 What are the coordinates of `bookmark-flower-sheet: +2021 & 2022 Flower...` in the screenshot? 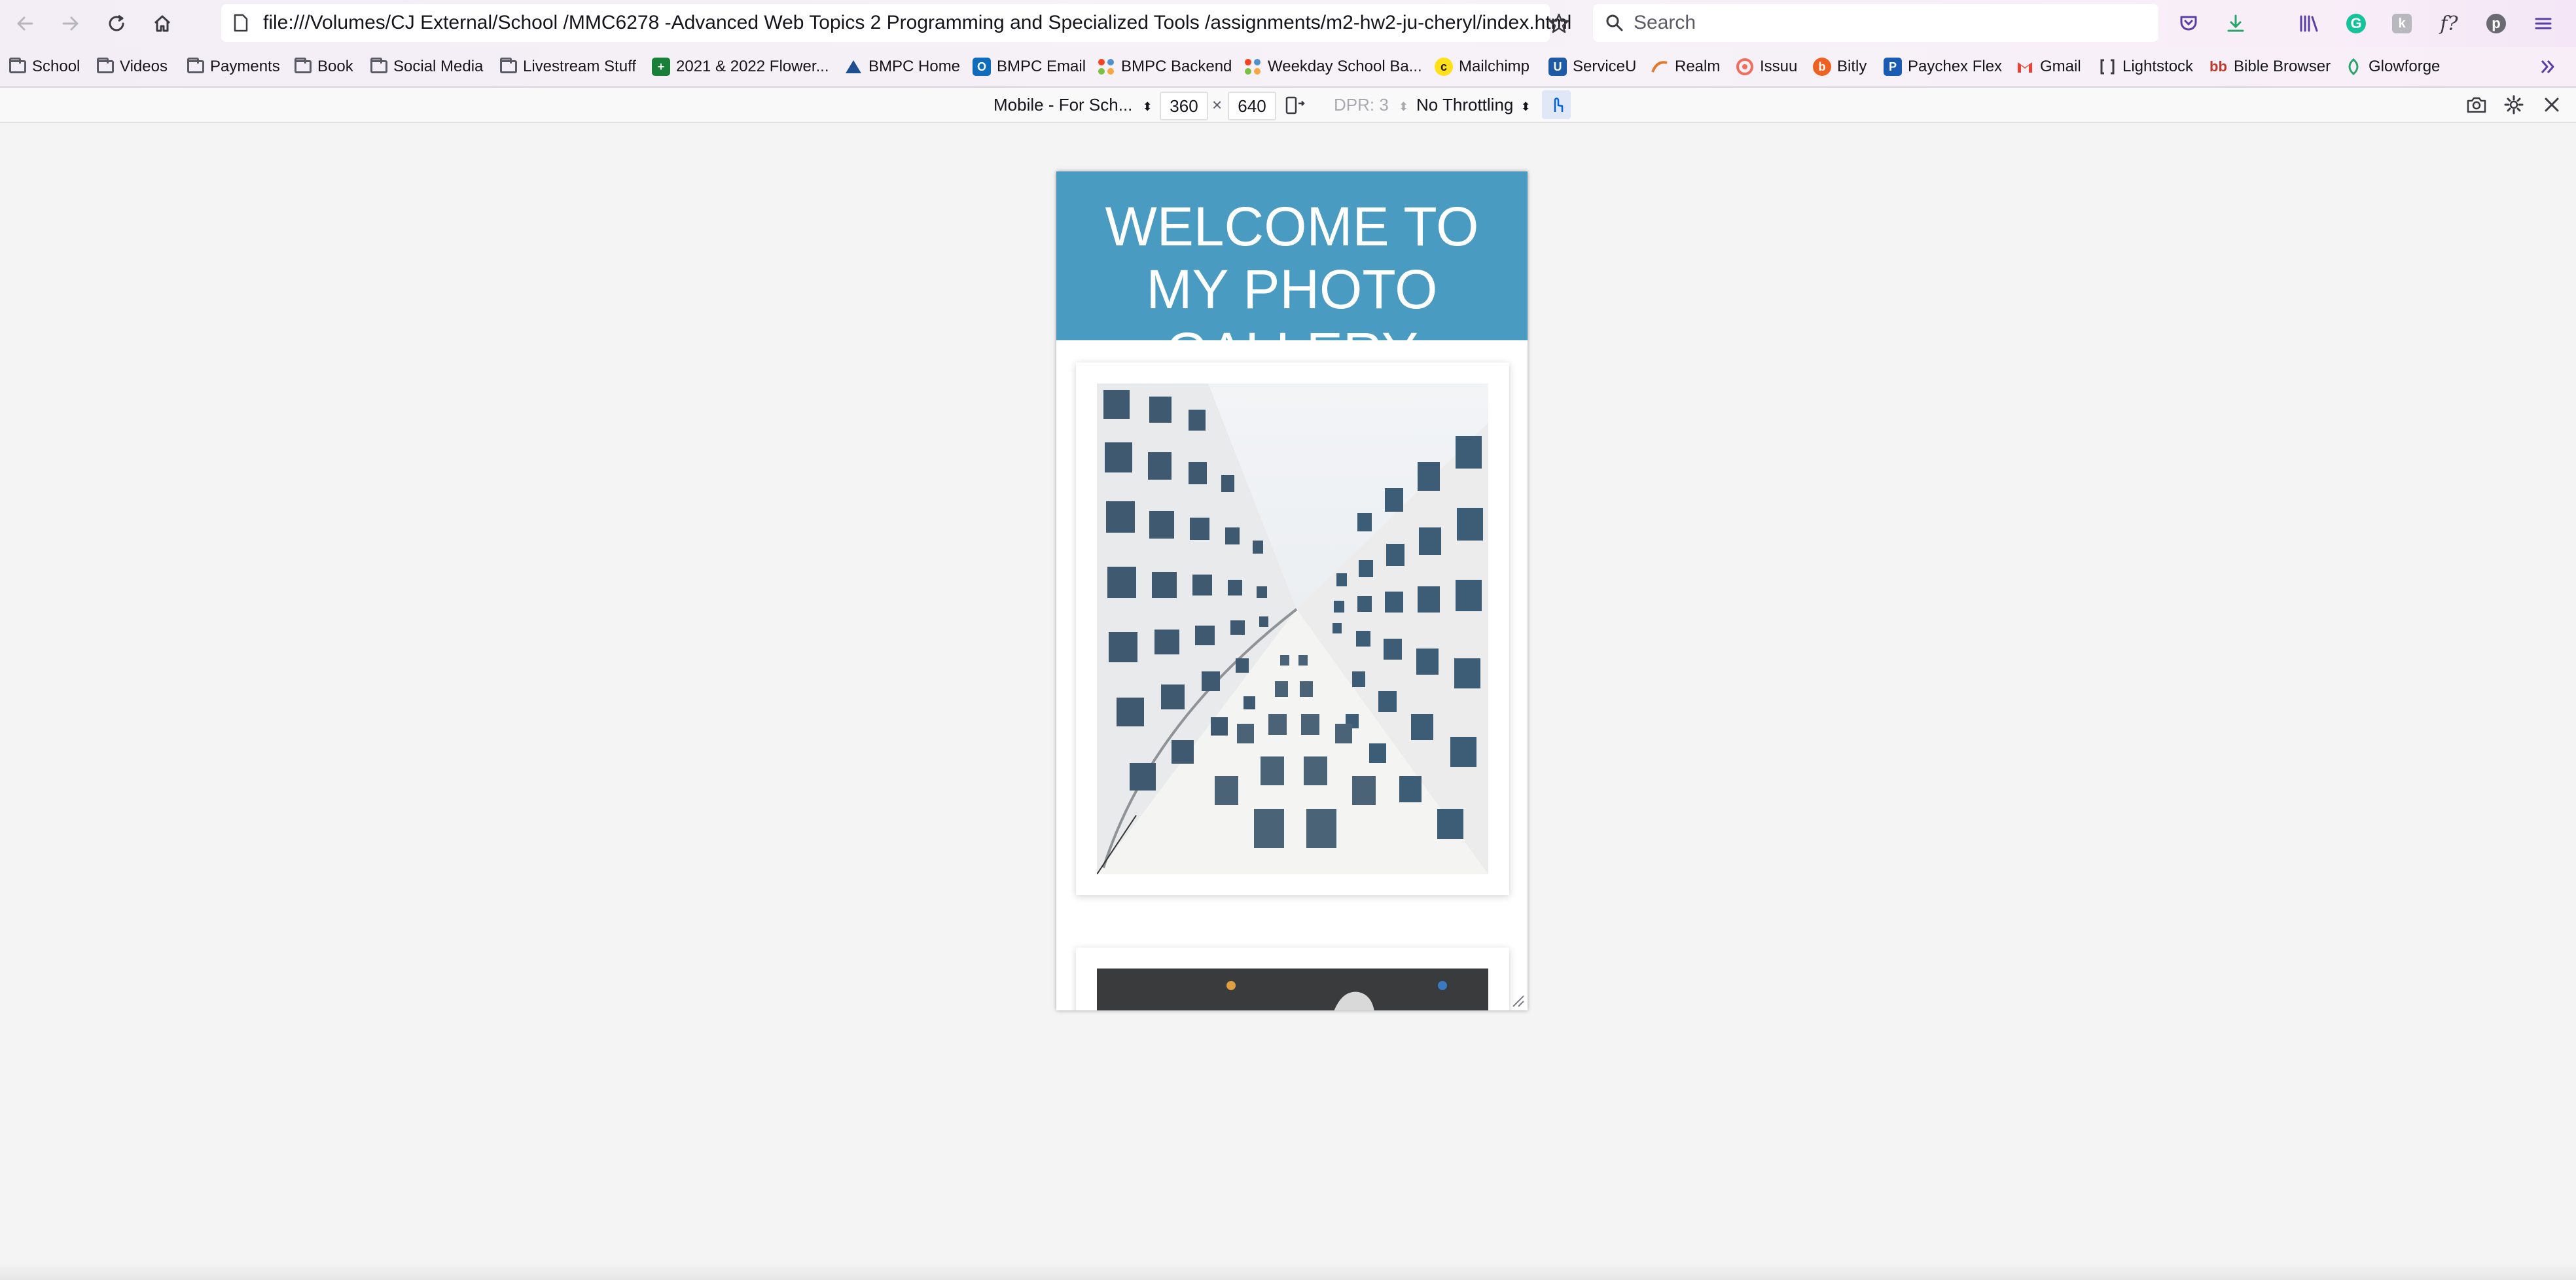 It's located at (740, 66).